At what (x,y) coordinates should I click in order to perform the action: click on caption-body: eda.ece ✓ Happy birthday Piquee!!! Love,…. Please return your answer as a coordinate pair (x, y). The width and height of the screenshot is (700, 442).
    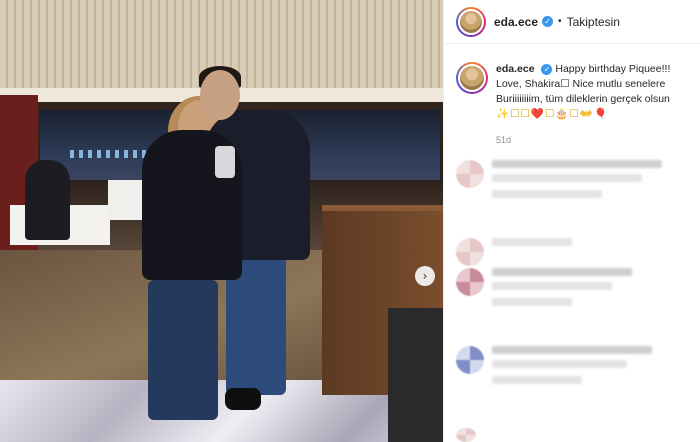
    Looking at the image, I should click on (593, 92).